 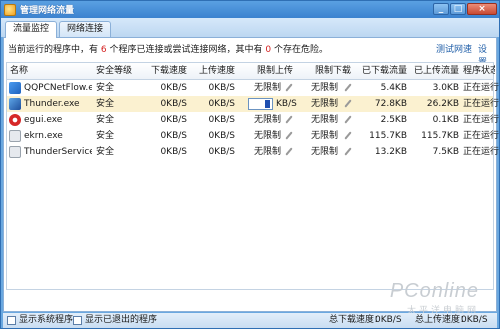 What do you see at coordinates (58, 88) in the screenshot?
I see `process-name: QQPCNetFlow.exe` at bounding box center [58, 88].